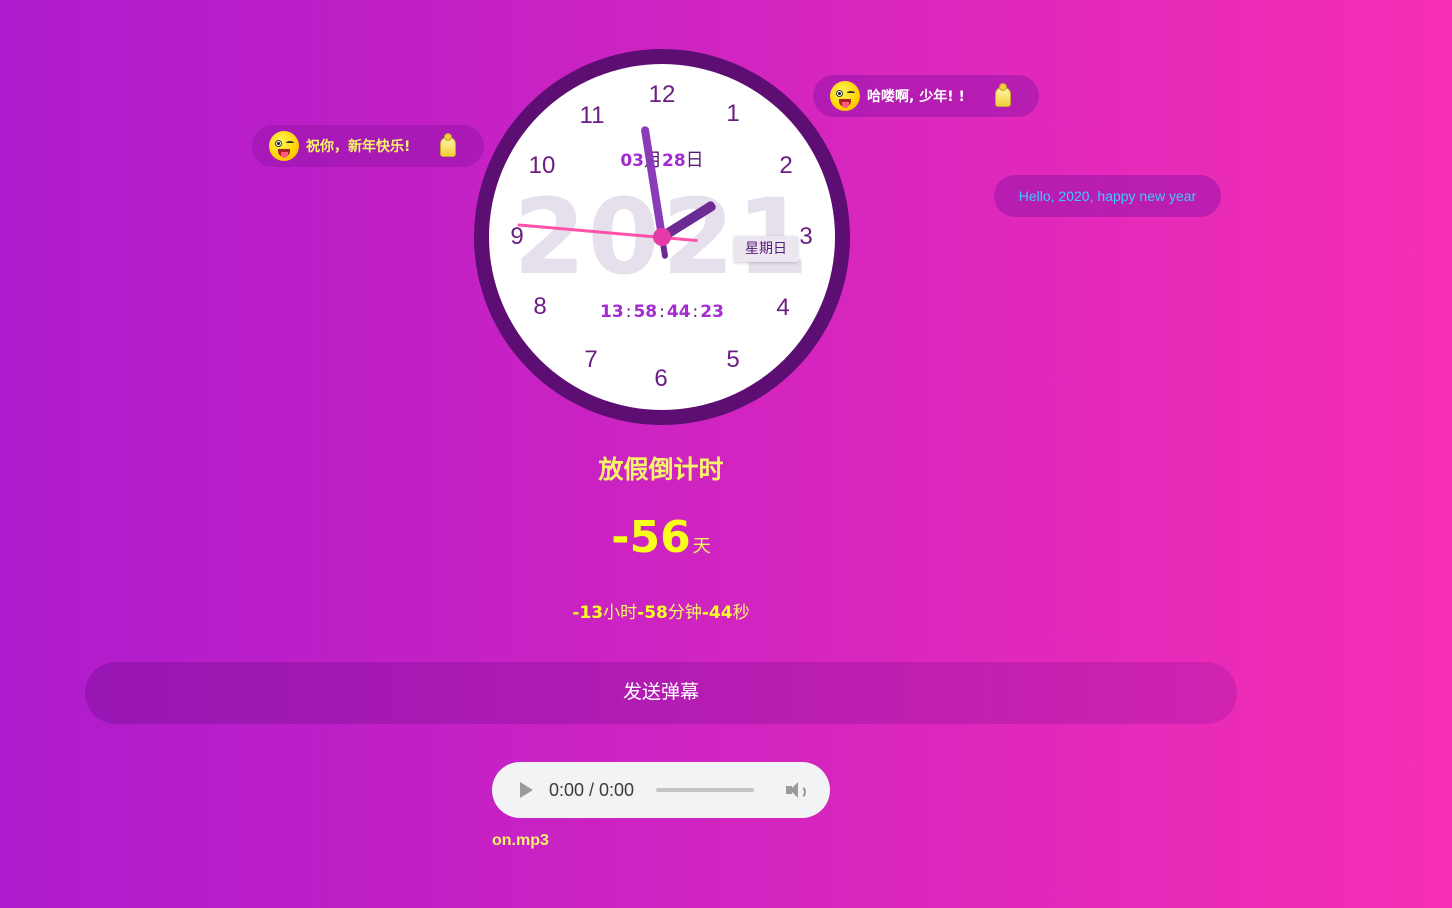  Describe the element at coordinates (591, 359) in the screenshot. I see `clock-number-7: 7` at that location.